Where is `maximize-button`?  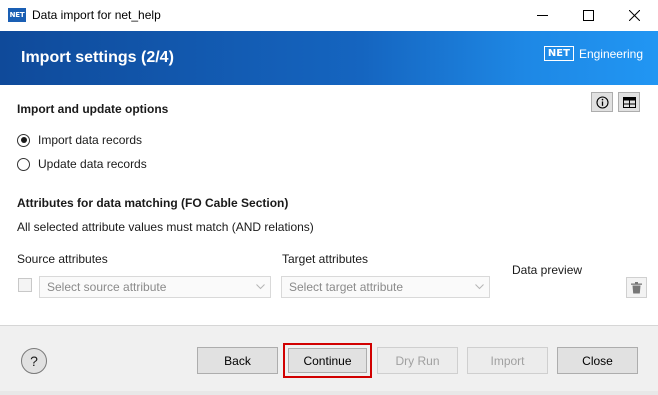
maximize-button is located at coordinates (588, 15).